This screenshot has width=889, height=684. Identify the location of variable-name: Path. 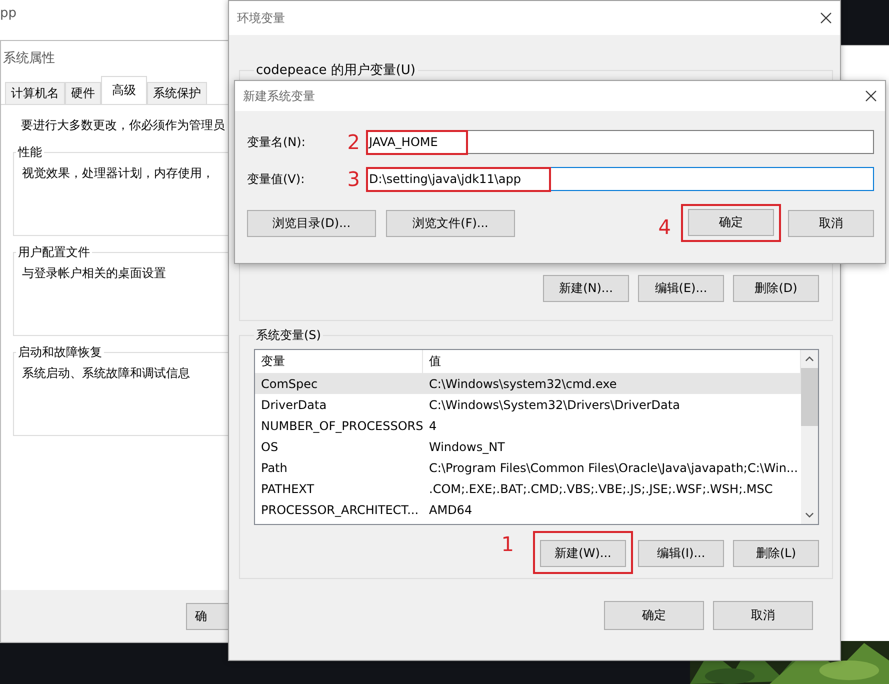
(274, 467).